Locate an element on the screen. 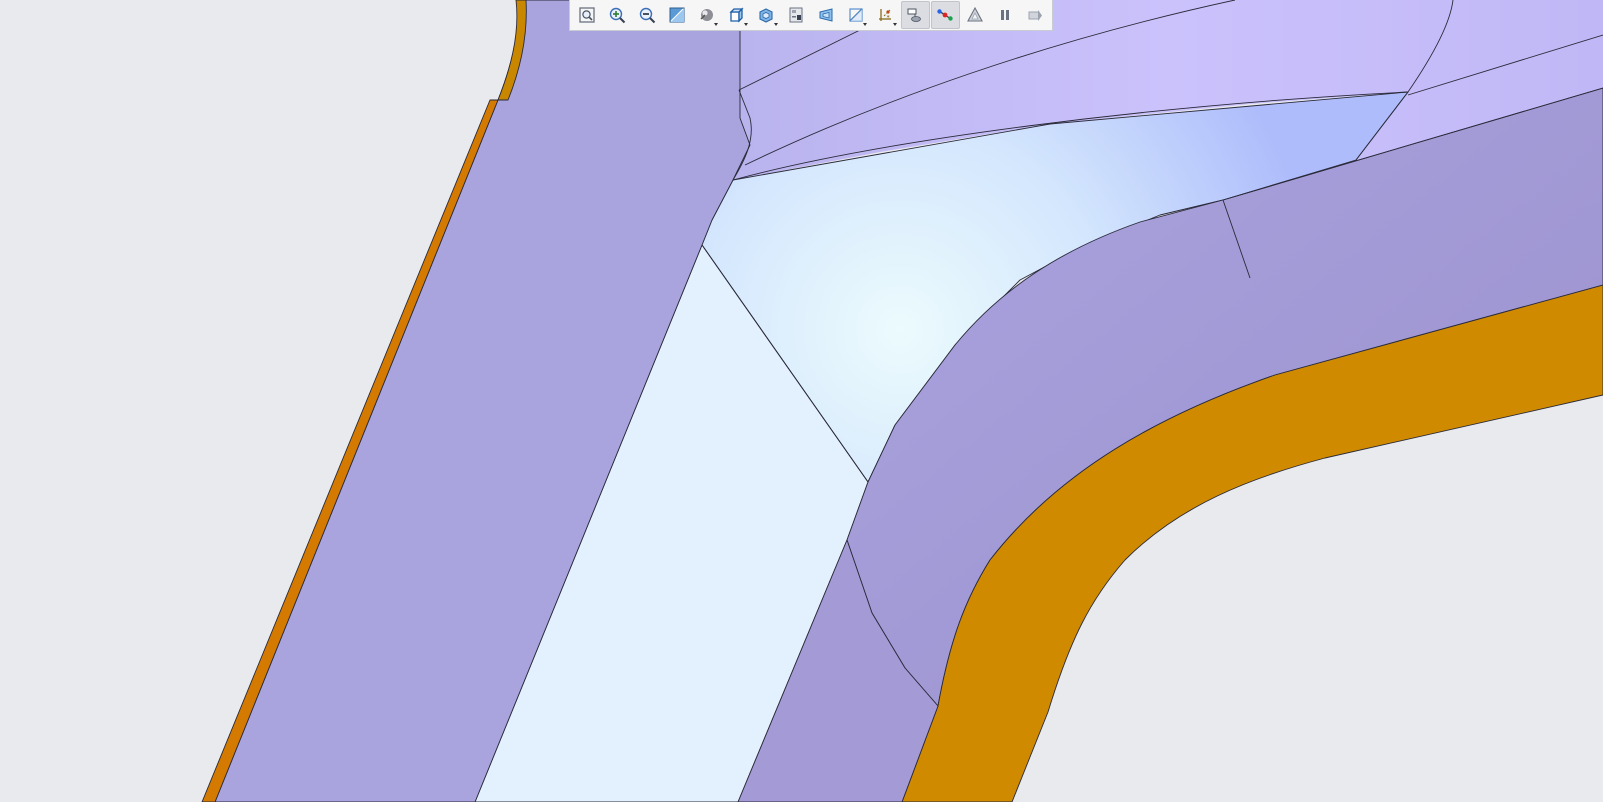 The width and height of the screenshot is (1603, 802). zoom-in-button is located at coordinates (617, 15).